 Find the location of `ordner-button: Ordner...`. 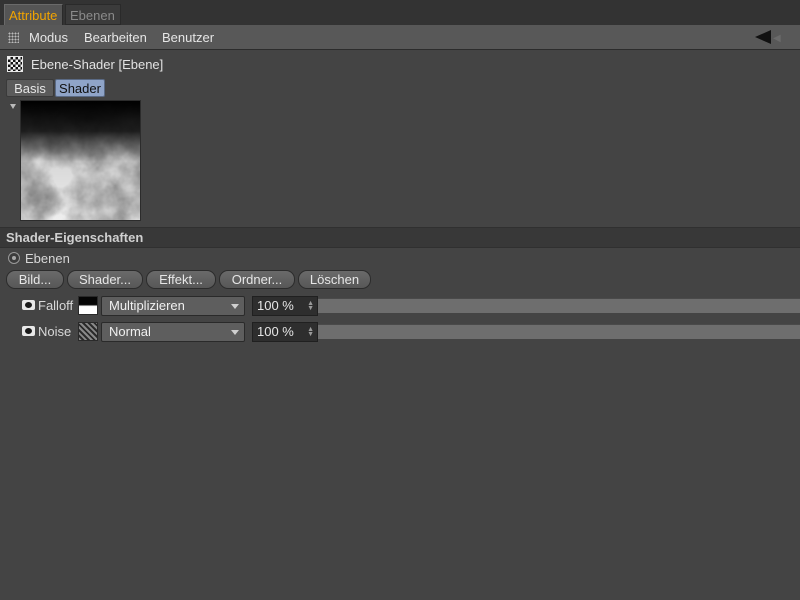

ordner-button: Ordner... is located at coordinates (257, 279).